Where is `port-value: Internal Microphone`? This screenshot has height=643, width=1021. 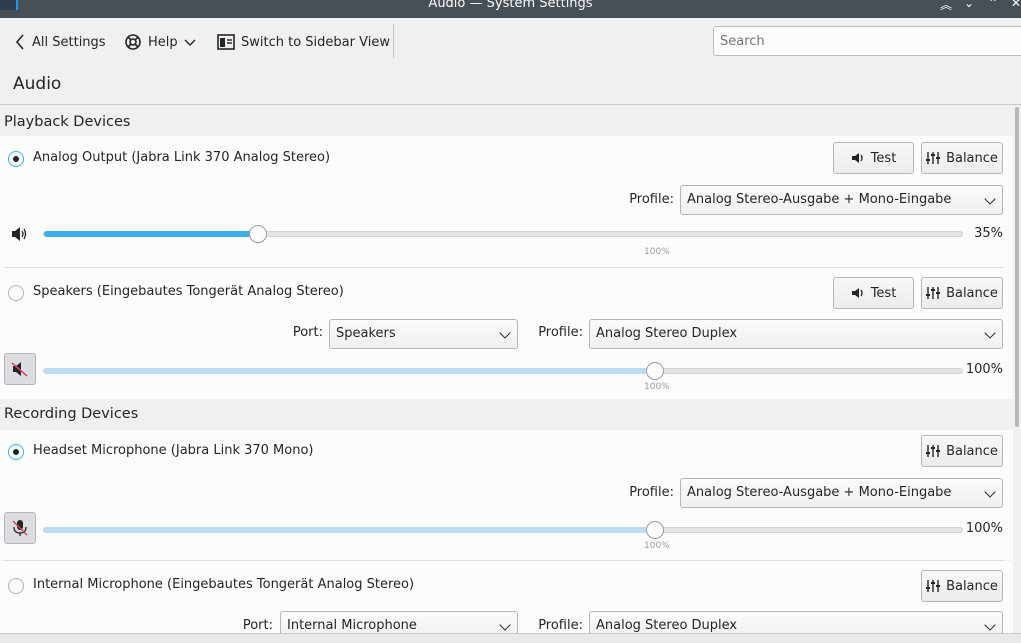
port-value: Internal Microphone is located at coordinates (352, 625).